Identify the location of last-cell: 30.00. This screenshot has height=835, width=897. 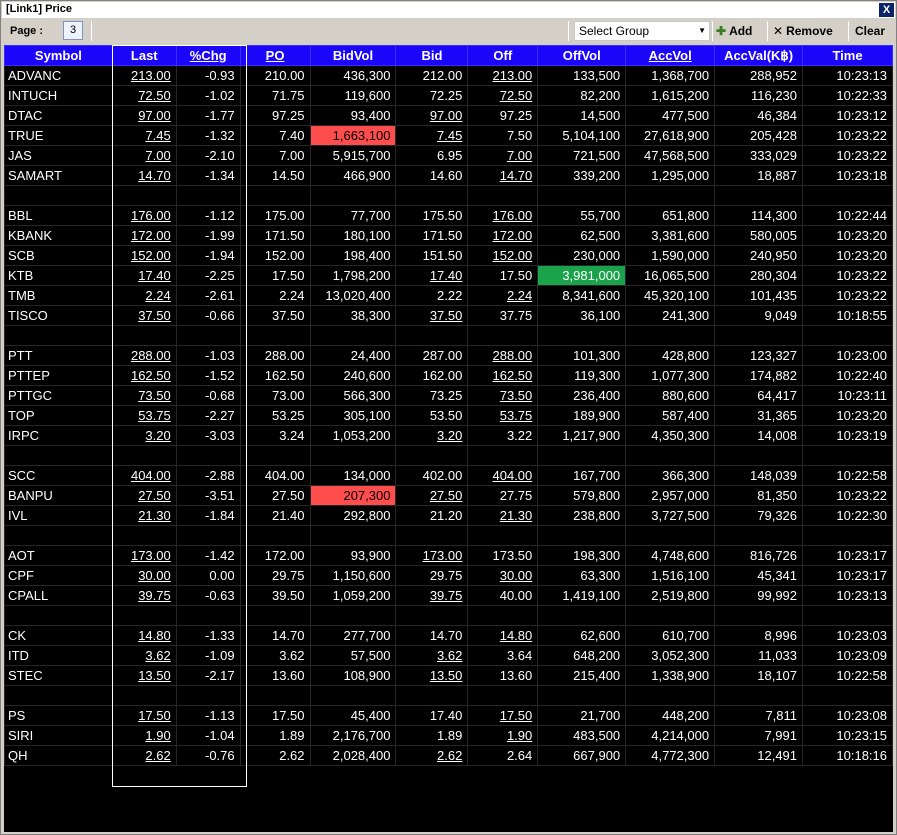
(144, 575).